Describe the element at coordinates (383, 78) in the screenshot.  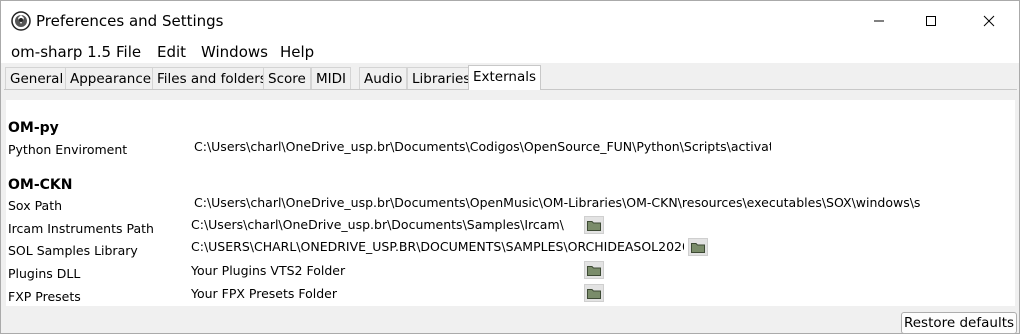
I see `tab-audio: Audio` at that location.